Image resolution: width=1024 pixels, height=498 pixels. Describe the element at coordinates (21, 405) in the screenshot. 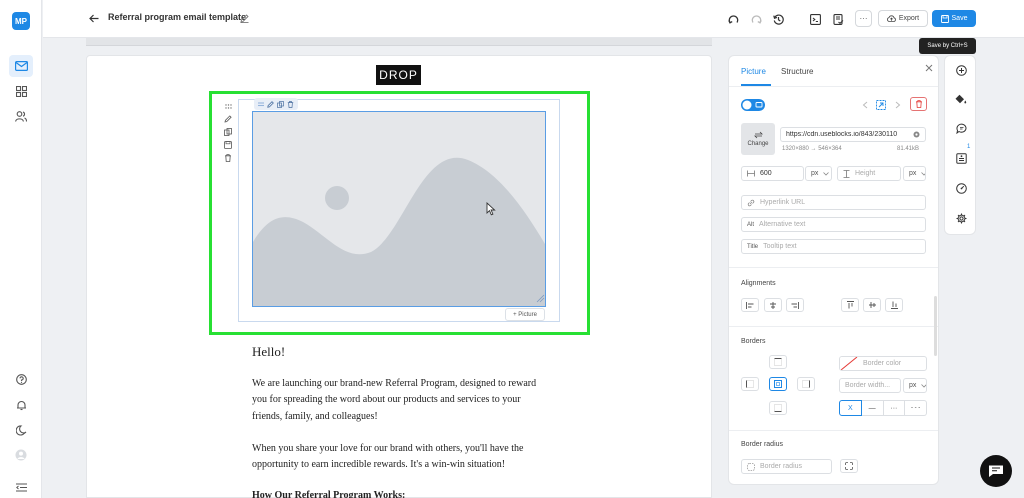

I see `notifications-button` at that location.